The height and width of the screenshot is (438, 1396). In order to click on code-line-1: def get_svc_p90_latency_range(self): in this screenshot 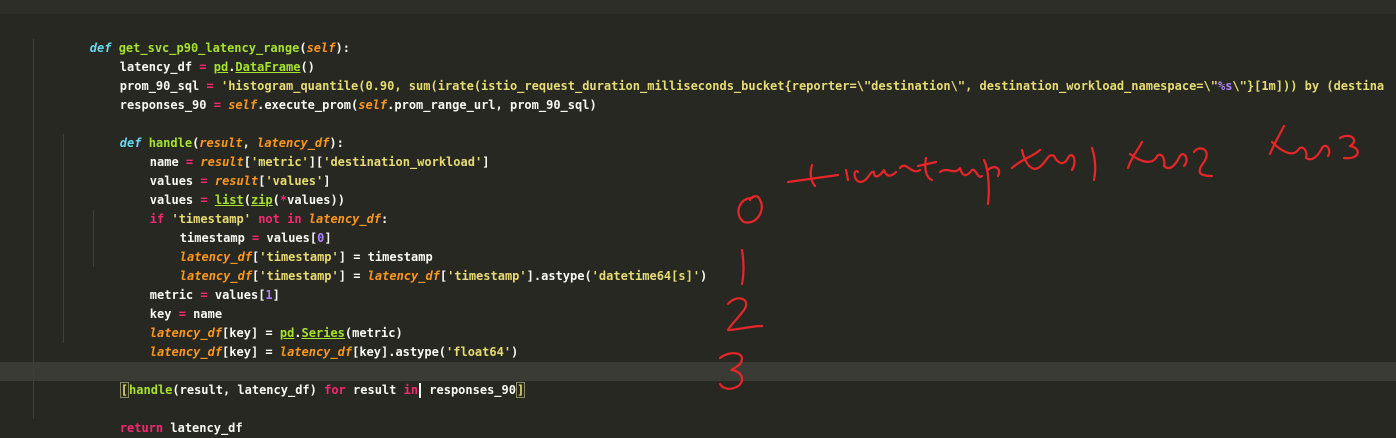, I will do `click(698, 37)`.